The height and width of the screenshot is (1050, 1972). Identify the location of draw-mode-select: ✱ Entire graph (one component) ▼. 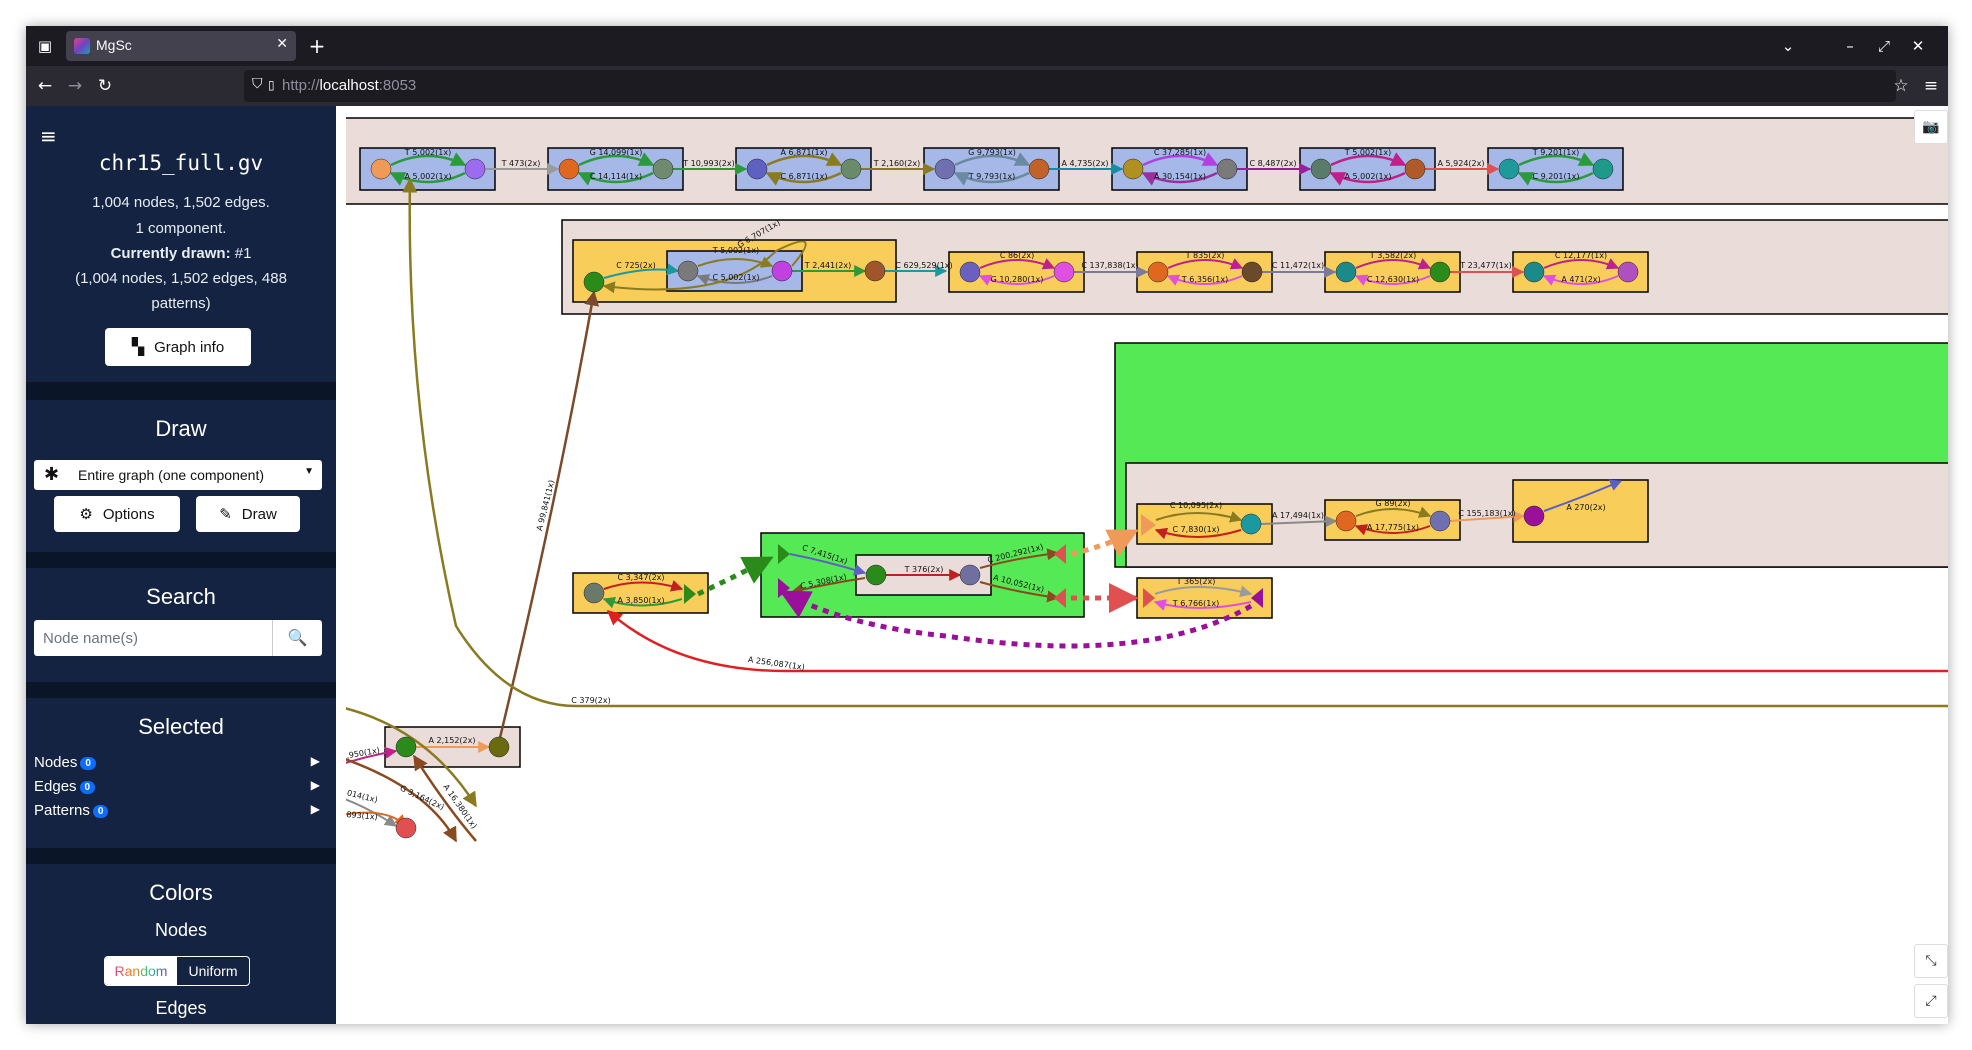
(178, 475).